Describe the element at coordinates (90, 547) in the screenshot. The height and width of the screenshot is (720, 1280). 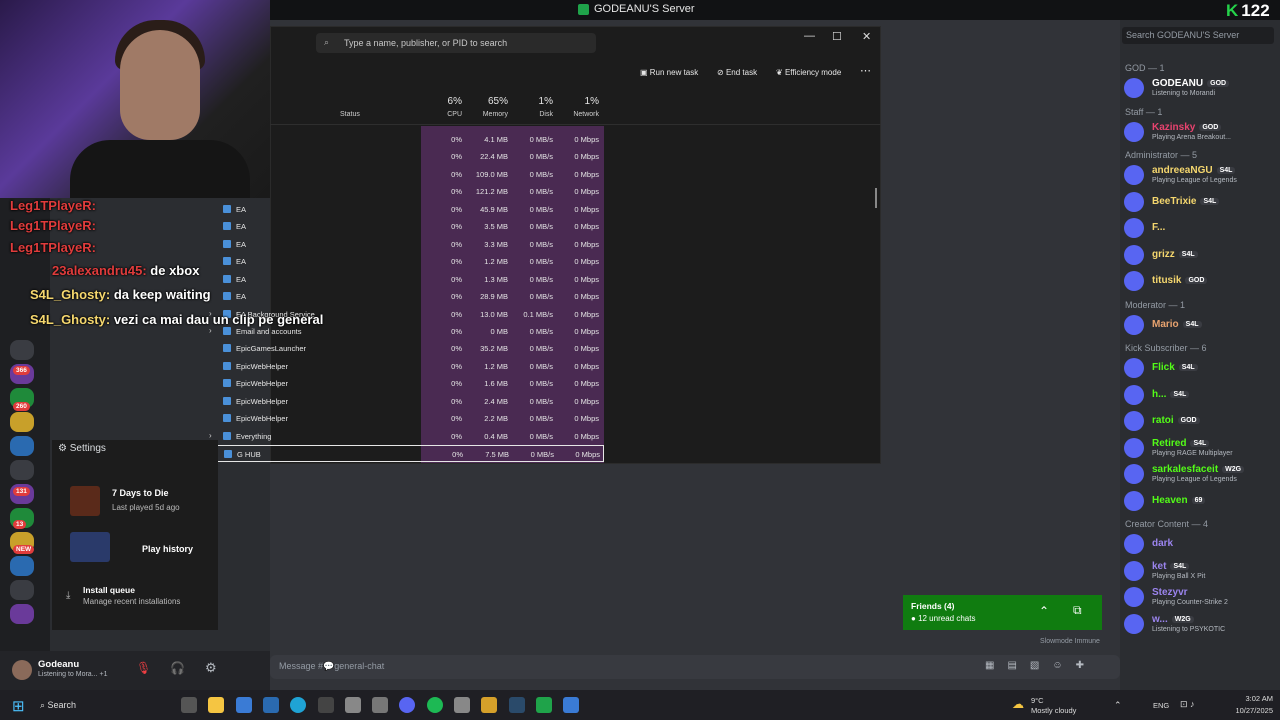
I see `play-history-thumbnail` at that location.